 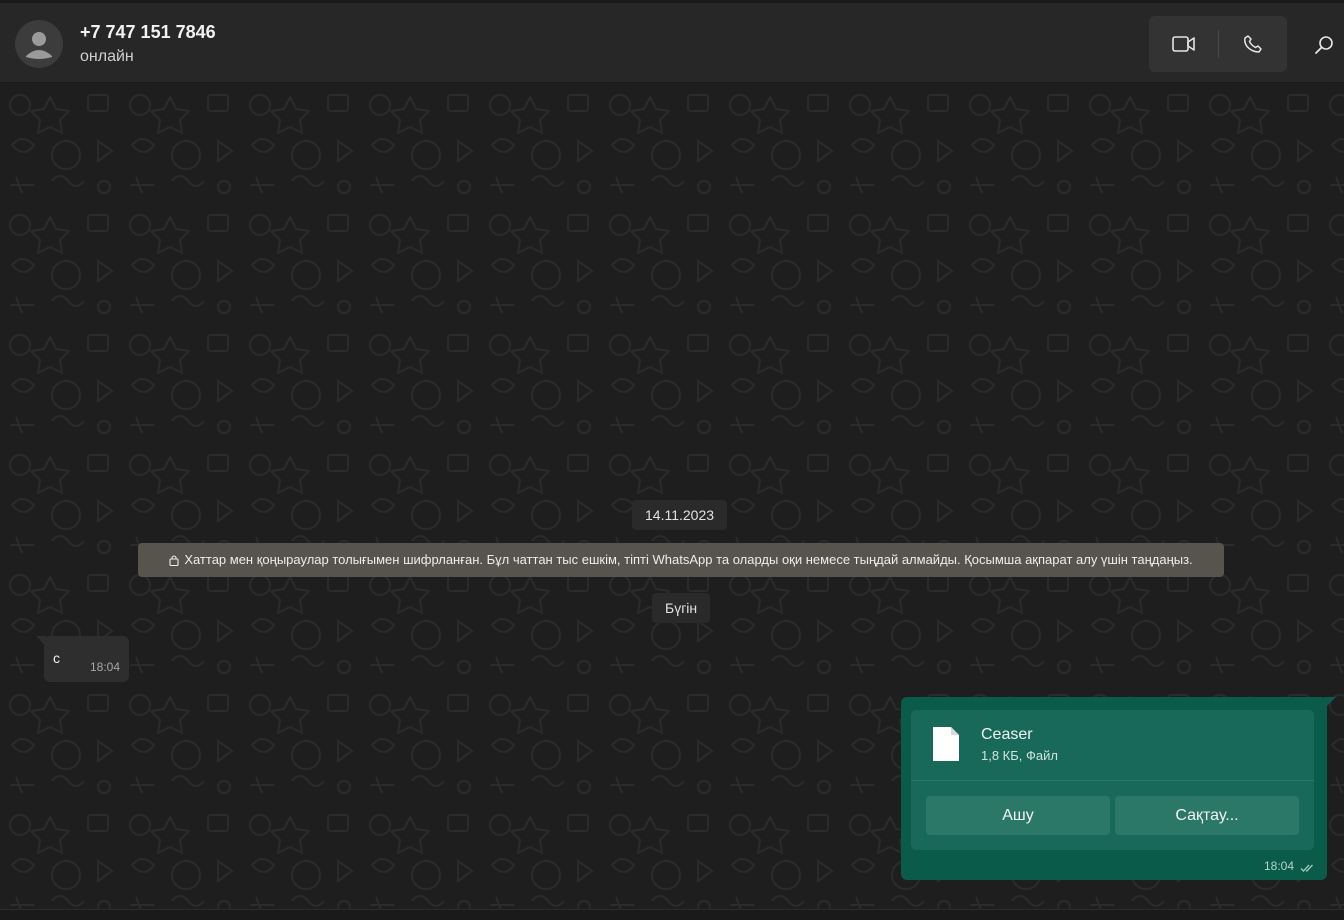 I want to click on lock-icon, so click(x=174, y=561).